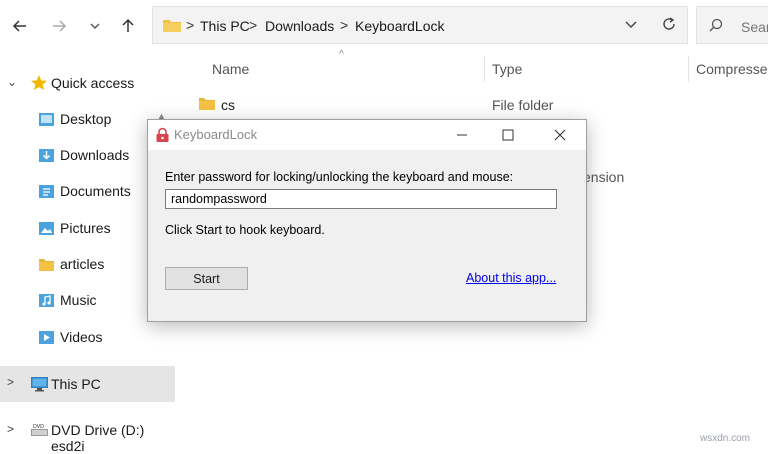 The width and height of the screenshot is (768, 454). I want to click on status-label: Click Start to hook keyboard., so click(245, 230).